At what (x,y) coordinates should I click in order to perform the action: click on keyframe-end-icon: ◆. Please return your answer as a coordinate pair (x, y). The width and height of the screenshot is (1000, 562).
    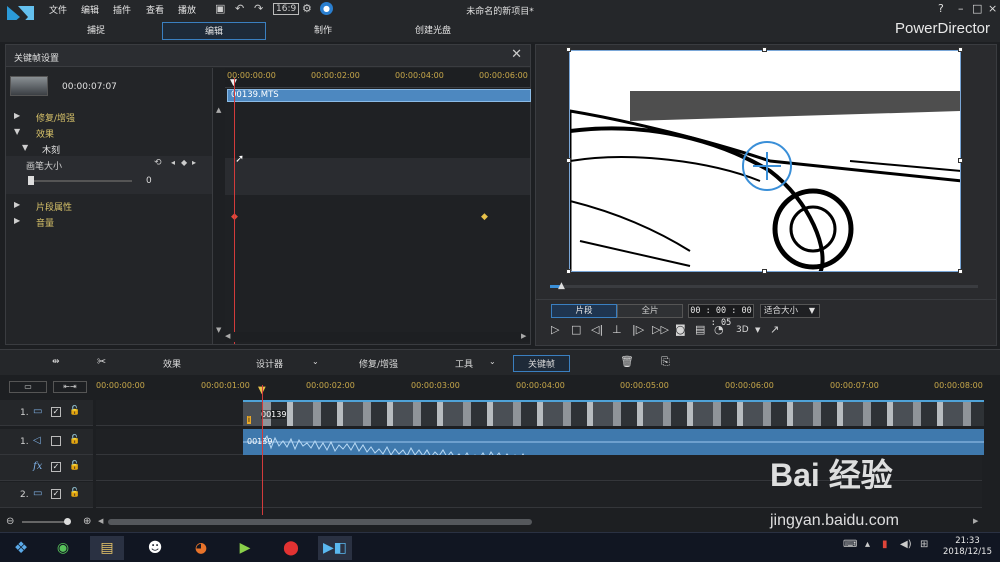
    Looking at the image, I should click on (484, 217).